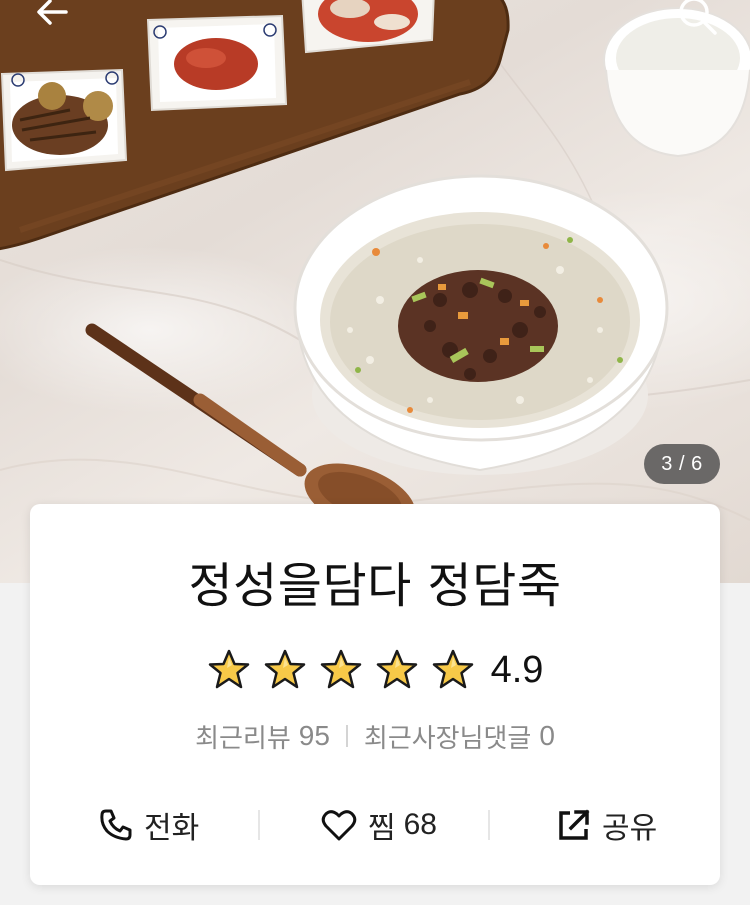 The height and width of the screenshot is (905, 750). What do you see at coordinates (346, 736) in the screenshot?
I see `stats-divider` at bounding box center [346, 736].